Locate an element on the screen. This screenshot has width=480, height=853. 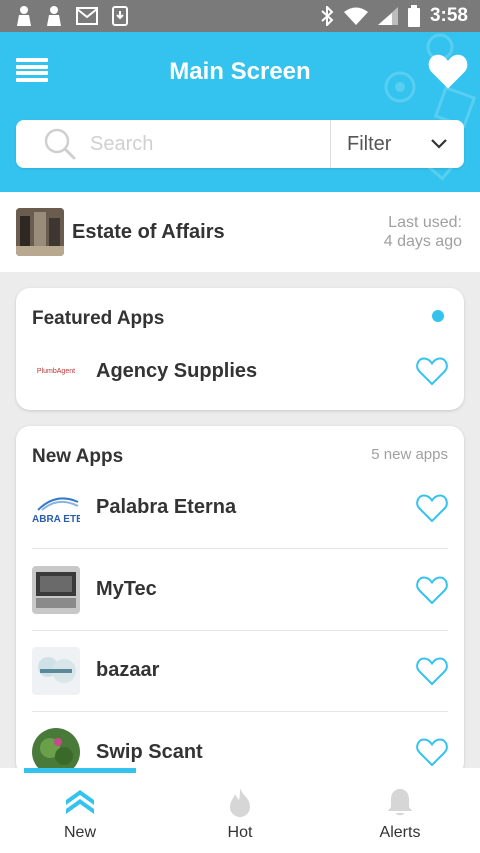
chevrons-up-icon is located at coordinates (80, 802).